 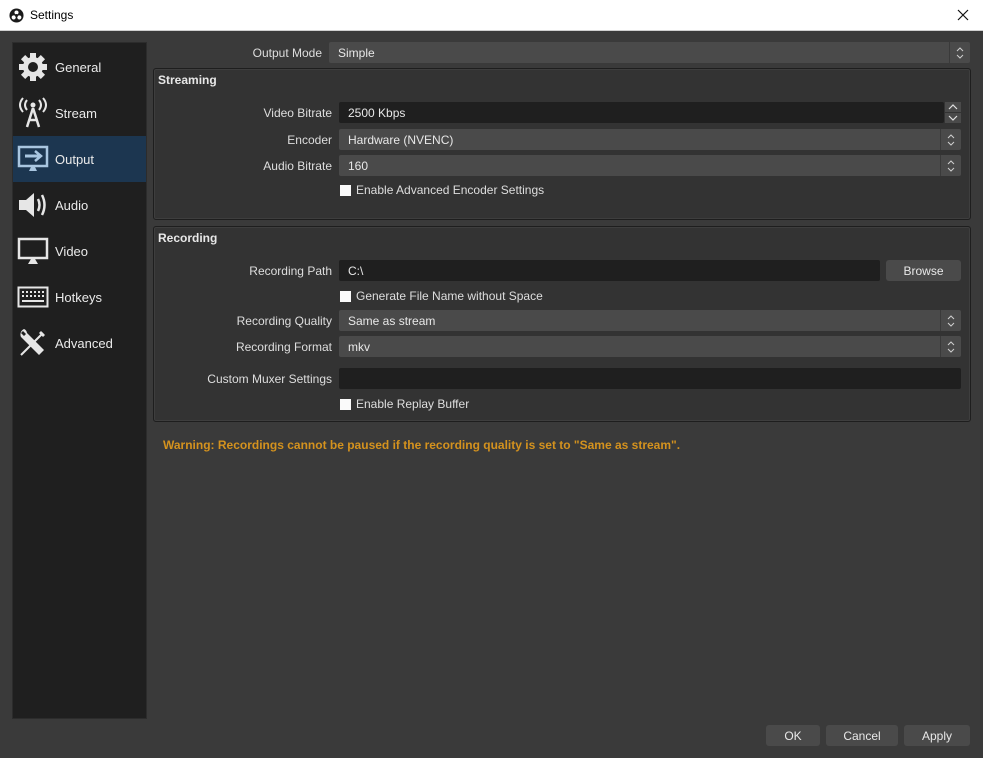 I want to click on sidebar-item-label: Audio, so click(x=72, y=205).